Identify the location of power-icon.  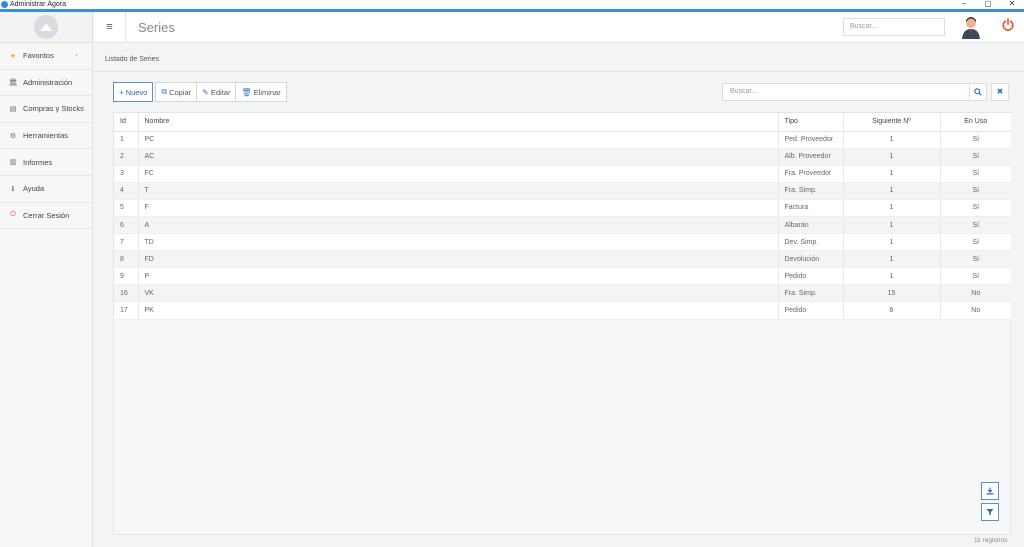
(1008, 27).